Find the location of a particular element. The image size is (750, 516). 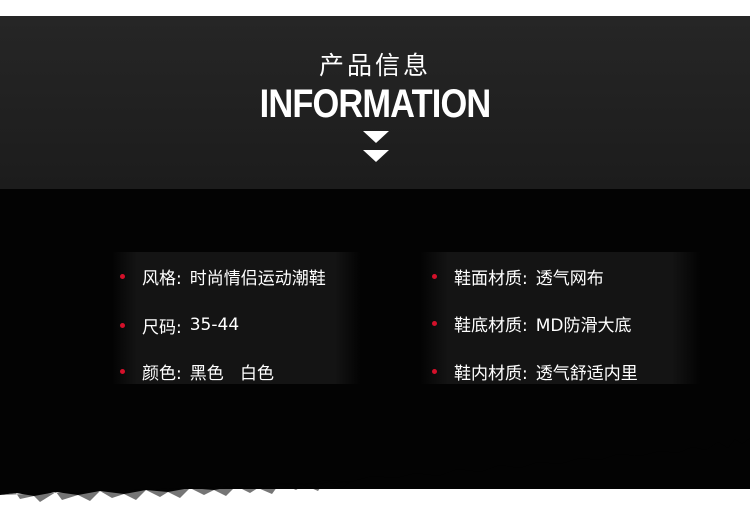

spec-label: 风格: is located at coordinates (162, 278).